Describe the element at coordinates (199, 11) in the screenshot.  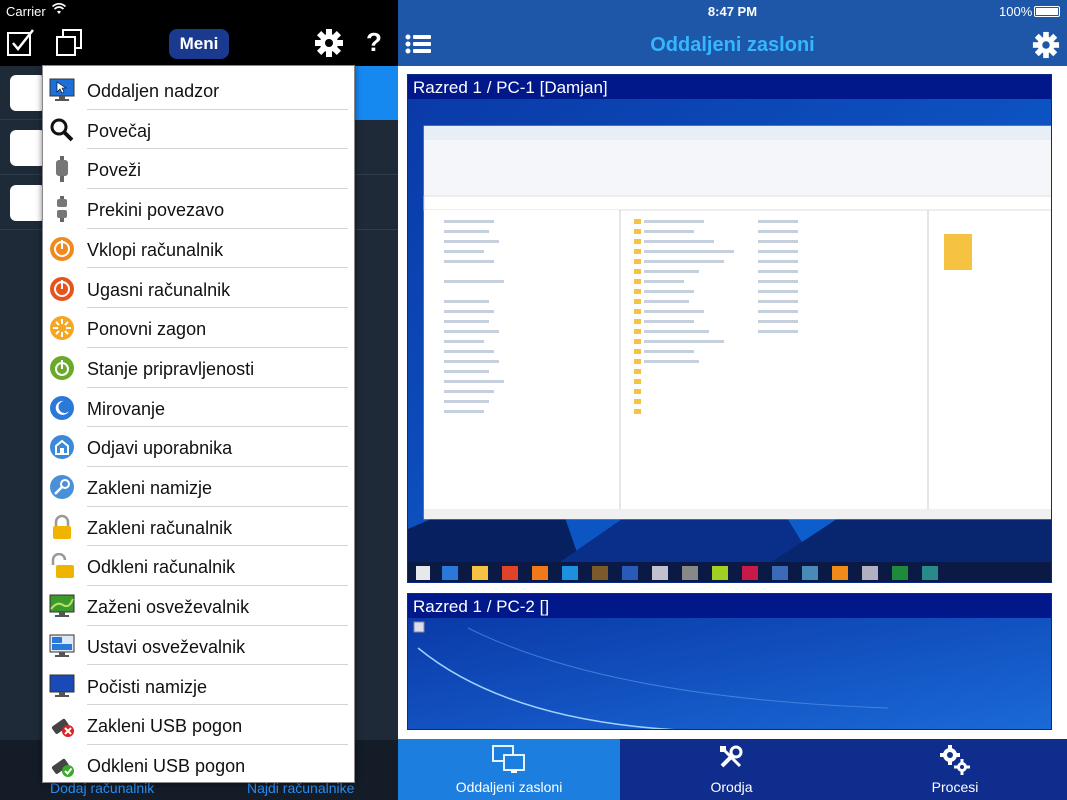
I see `status-bar-left: Carrier` at that location.